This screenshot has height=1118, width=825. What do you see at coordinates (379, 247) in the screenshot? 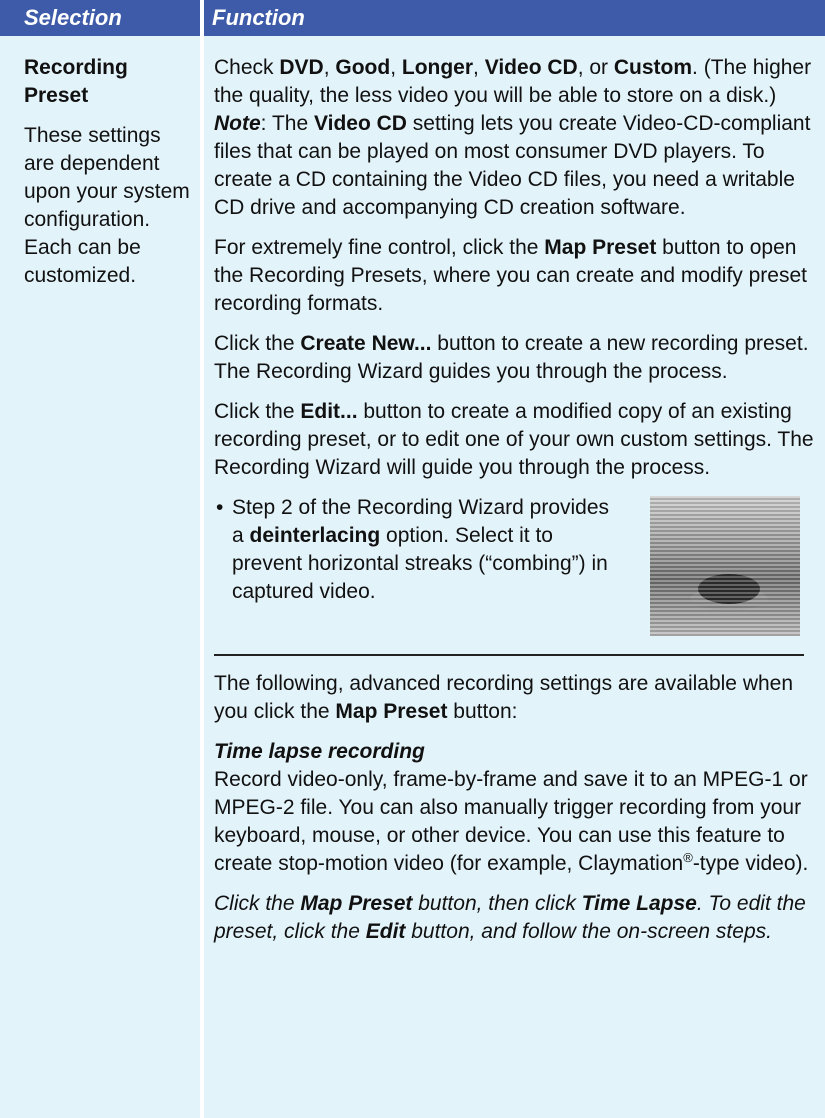
I see `text: For extremely fine control, click the` at bounding box center [379, 247].